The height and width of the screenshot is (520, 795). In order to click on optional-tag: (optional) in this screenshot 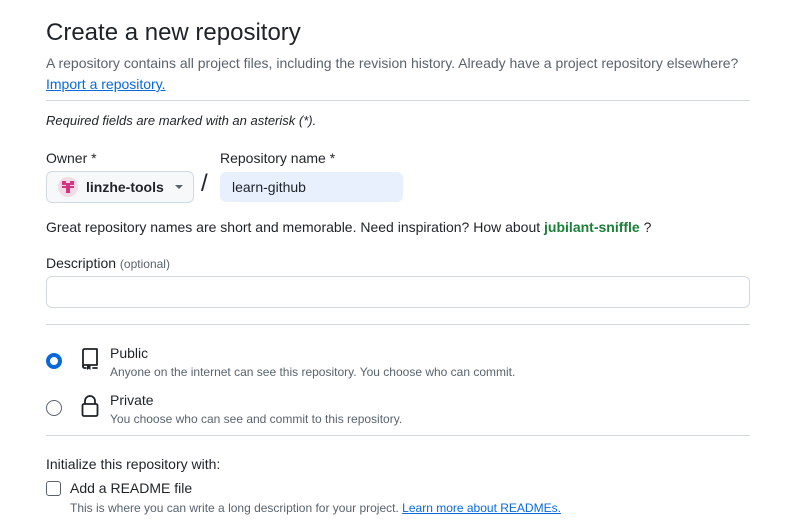, I will do `click(144, 264)`.